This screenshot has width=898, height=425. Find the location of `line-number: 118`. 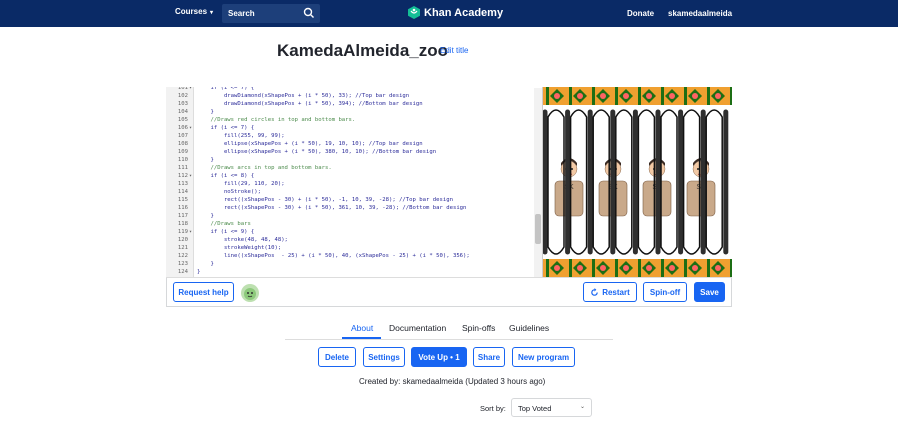

line-number: 118 is located at coordinates (182, 224).